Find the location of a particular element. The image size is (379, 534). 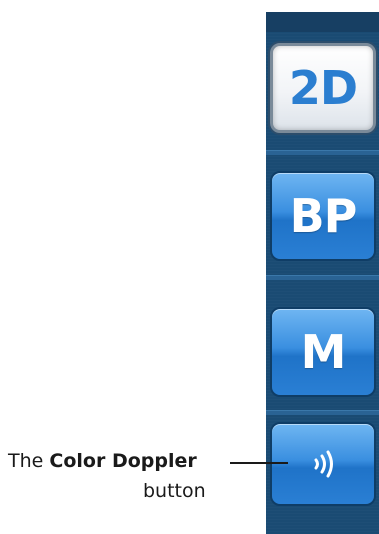

mode-button-2d: 2D is located at coordinates (323, 88).